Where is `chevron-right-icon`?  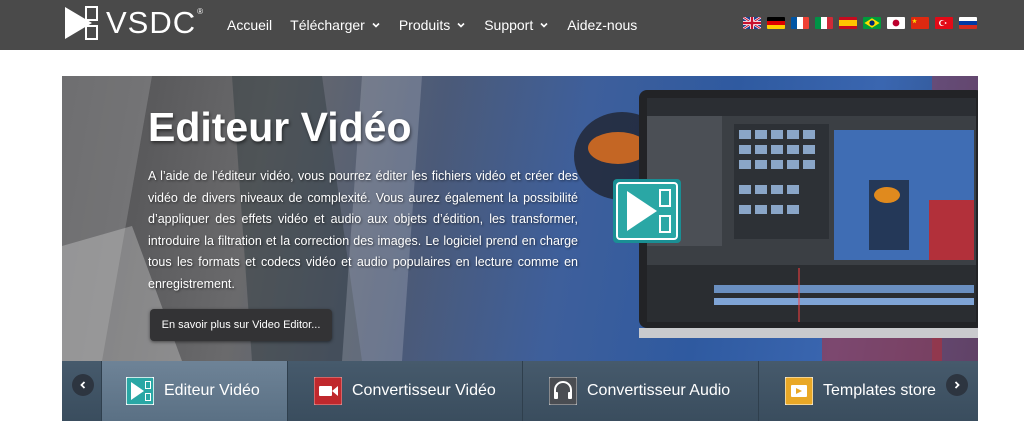 chevron-right-icon is located at coordinates (957, 385).